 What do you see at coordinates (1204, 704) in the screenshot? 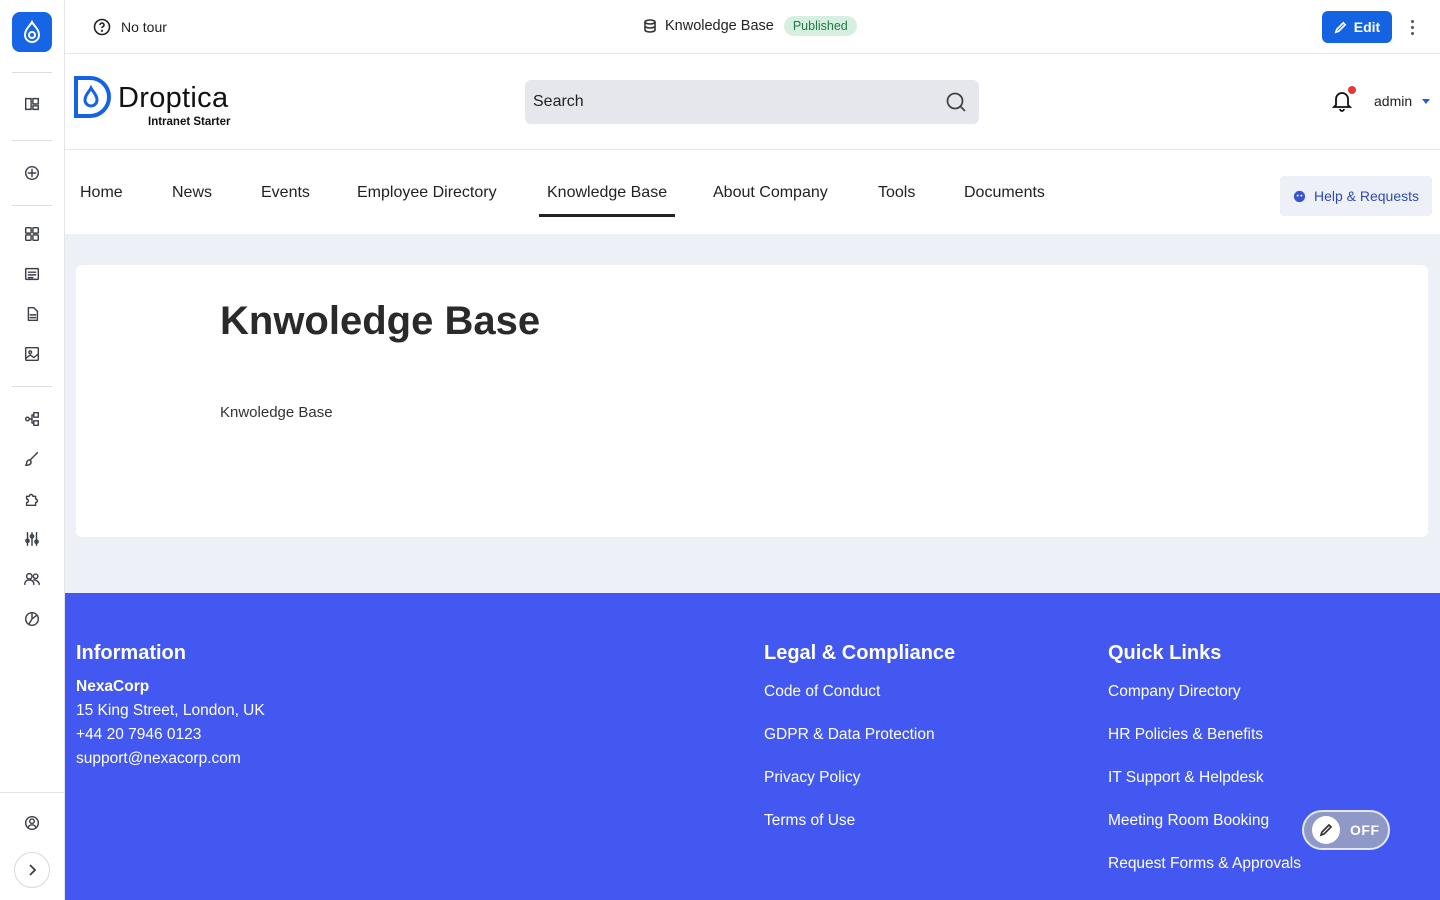
I see `footer-link-company-directory: Company Directory` at bounding box center [1204, 704].